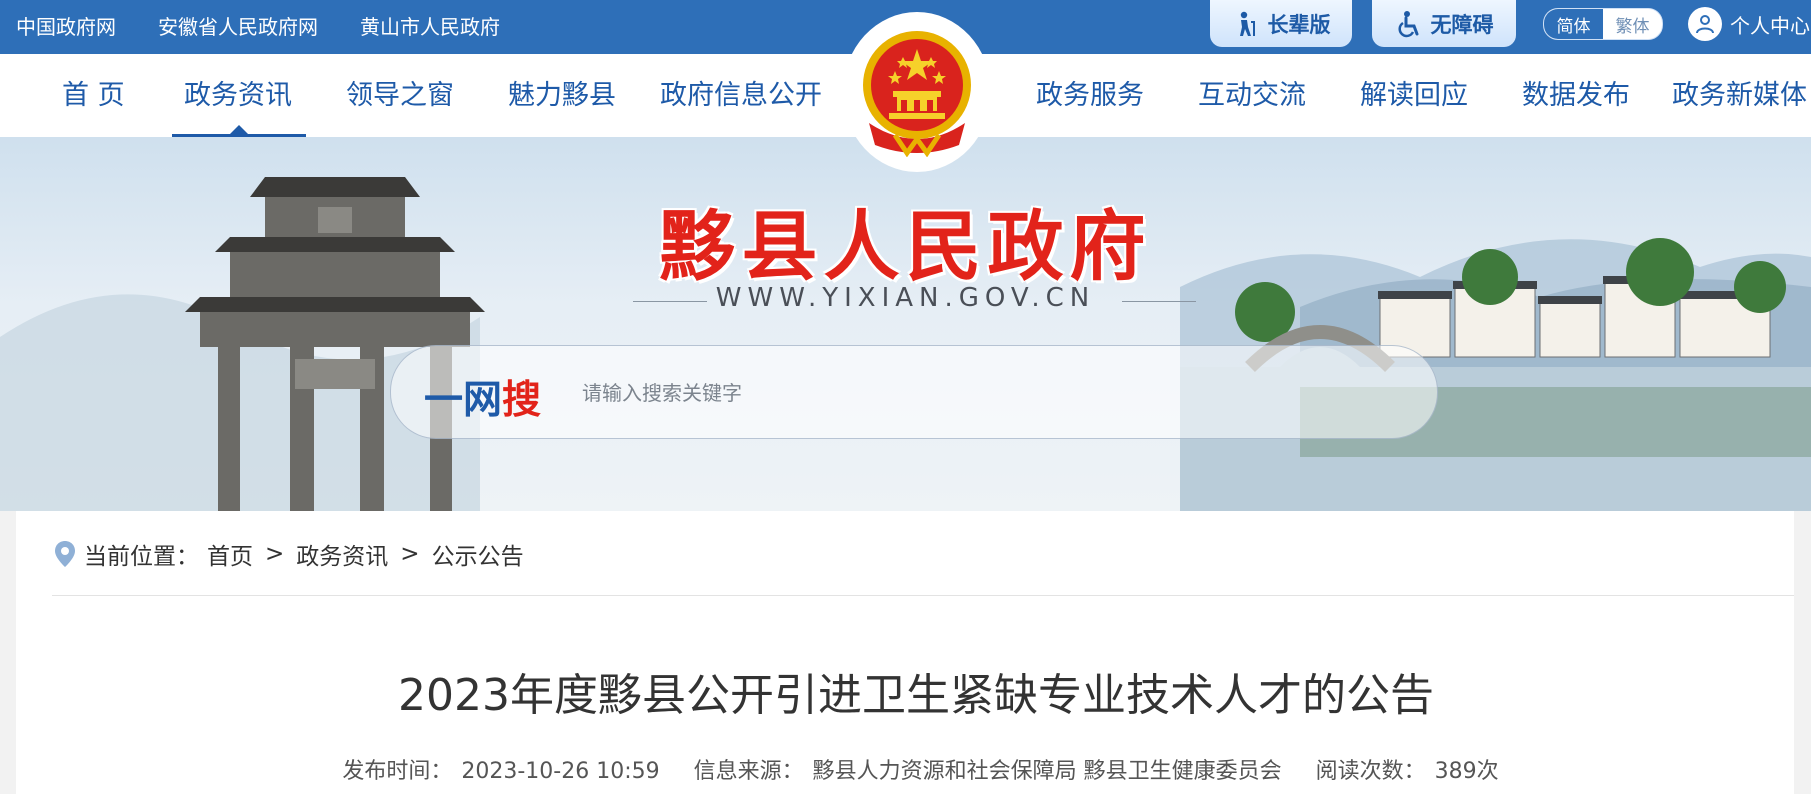 This screenshot has width=1811, height=794. I want to click on search-input, so click(922, 393).